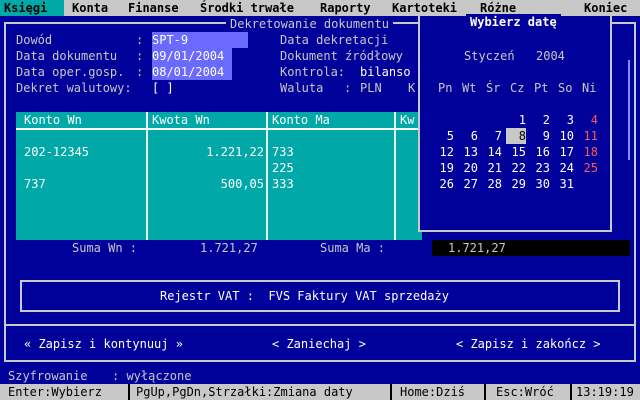 This screenshot has height=400, width=640. What do you see at coordinates (302, 88) in the screenshot?
I see `waluta-label: Waluta` at bounding box center [302, 88].